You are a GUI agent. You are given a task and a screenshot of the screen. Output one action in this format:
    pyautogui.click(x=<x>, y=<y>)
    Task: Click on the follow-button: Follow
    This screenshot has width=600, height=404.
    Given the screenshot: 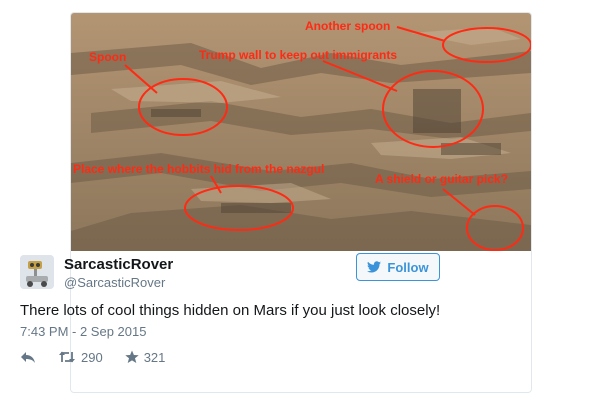 What is the action you would take?
    pyautogui.click(x=398, y=267)
    